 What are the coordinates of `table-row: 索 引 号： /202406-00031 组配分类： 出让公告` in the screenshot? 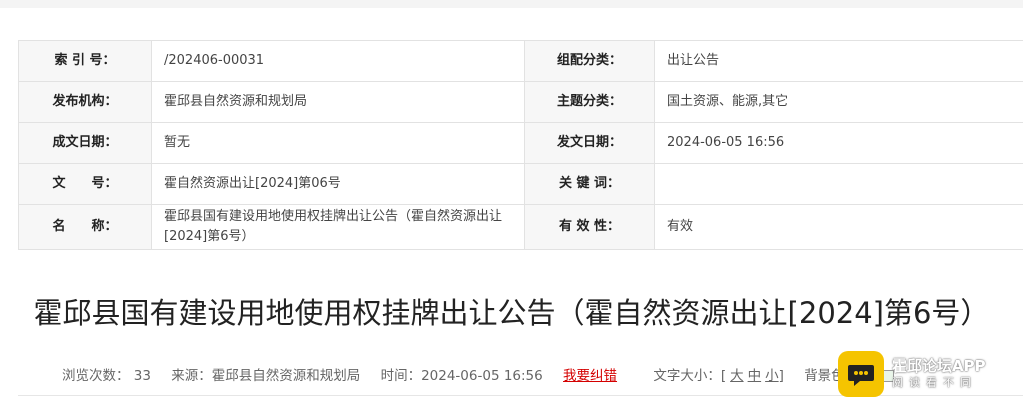 It's located at (520, 61).